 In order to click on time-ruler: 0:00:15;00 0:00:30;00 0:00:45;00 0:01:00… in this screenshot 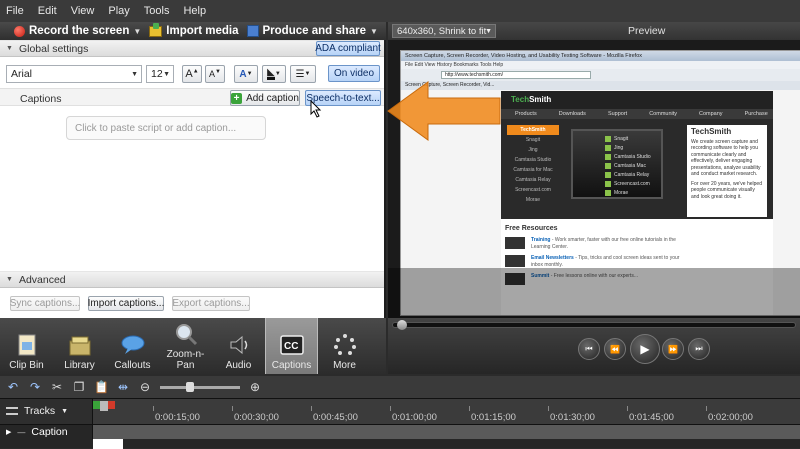, I will do `click(446, 412)`.